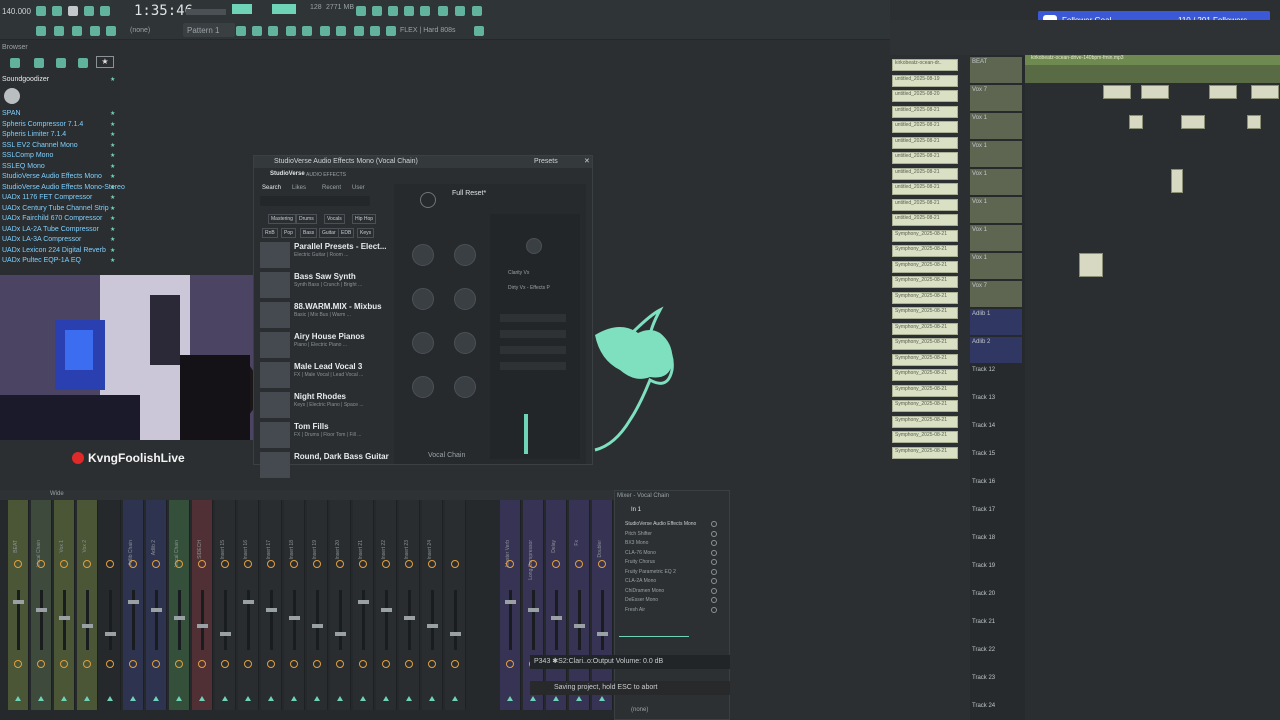  Describe the element at coordinates (377, 11) in the screenshot. I see `close-icon` at that location.